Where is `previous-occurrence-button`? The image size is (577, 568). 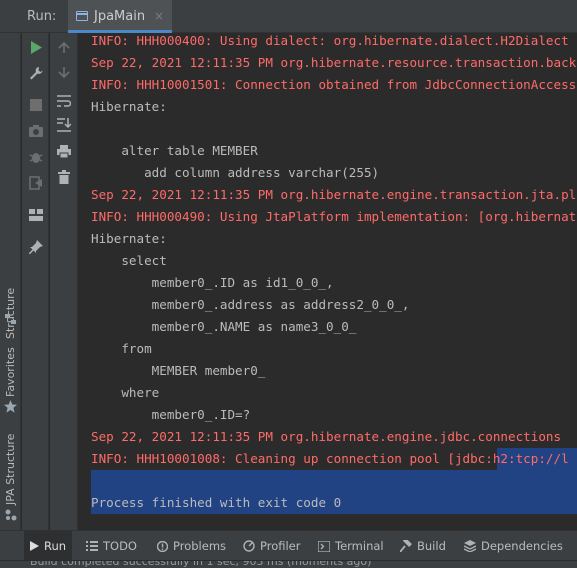 previous-occurrence-button is located at coordinates (64, 47).